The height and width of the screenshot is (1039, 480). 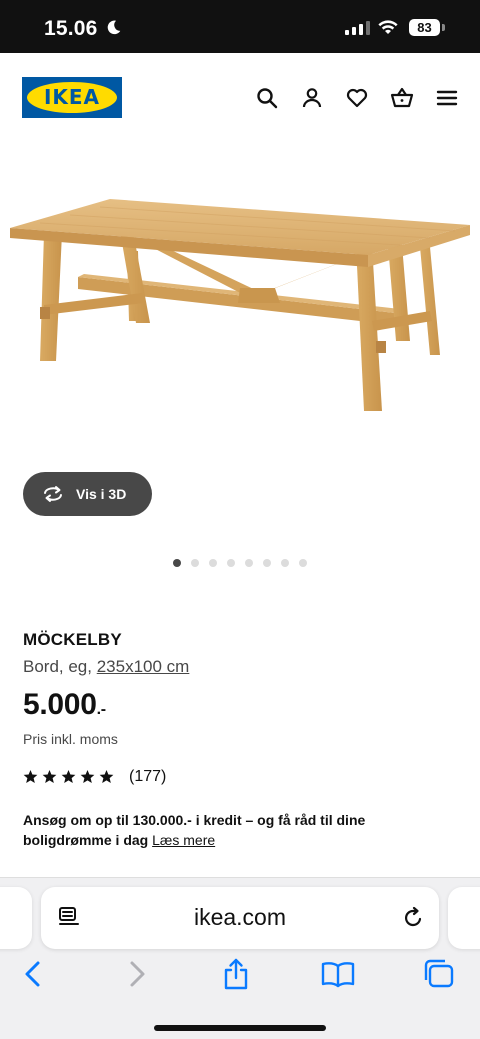 What do you see at coordinates (236, 974) in the screenshot?
I see `share-icon` at bounding box center [236, 974].